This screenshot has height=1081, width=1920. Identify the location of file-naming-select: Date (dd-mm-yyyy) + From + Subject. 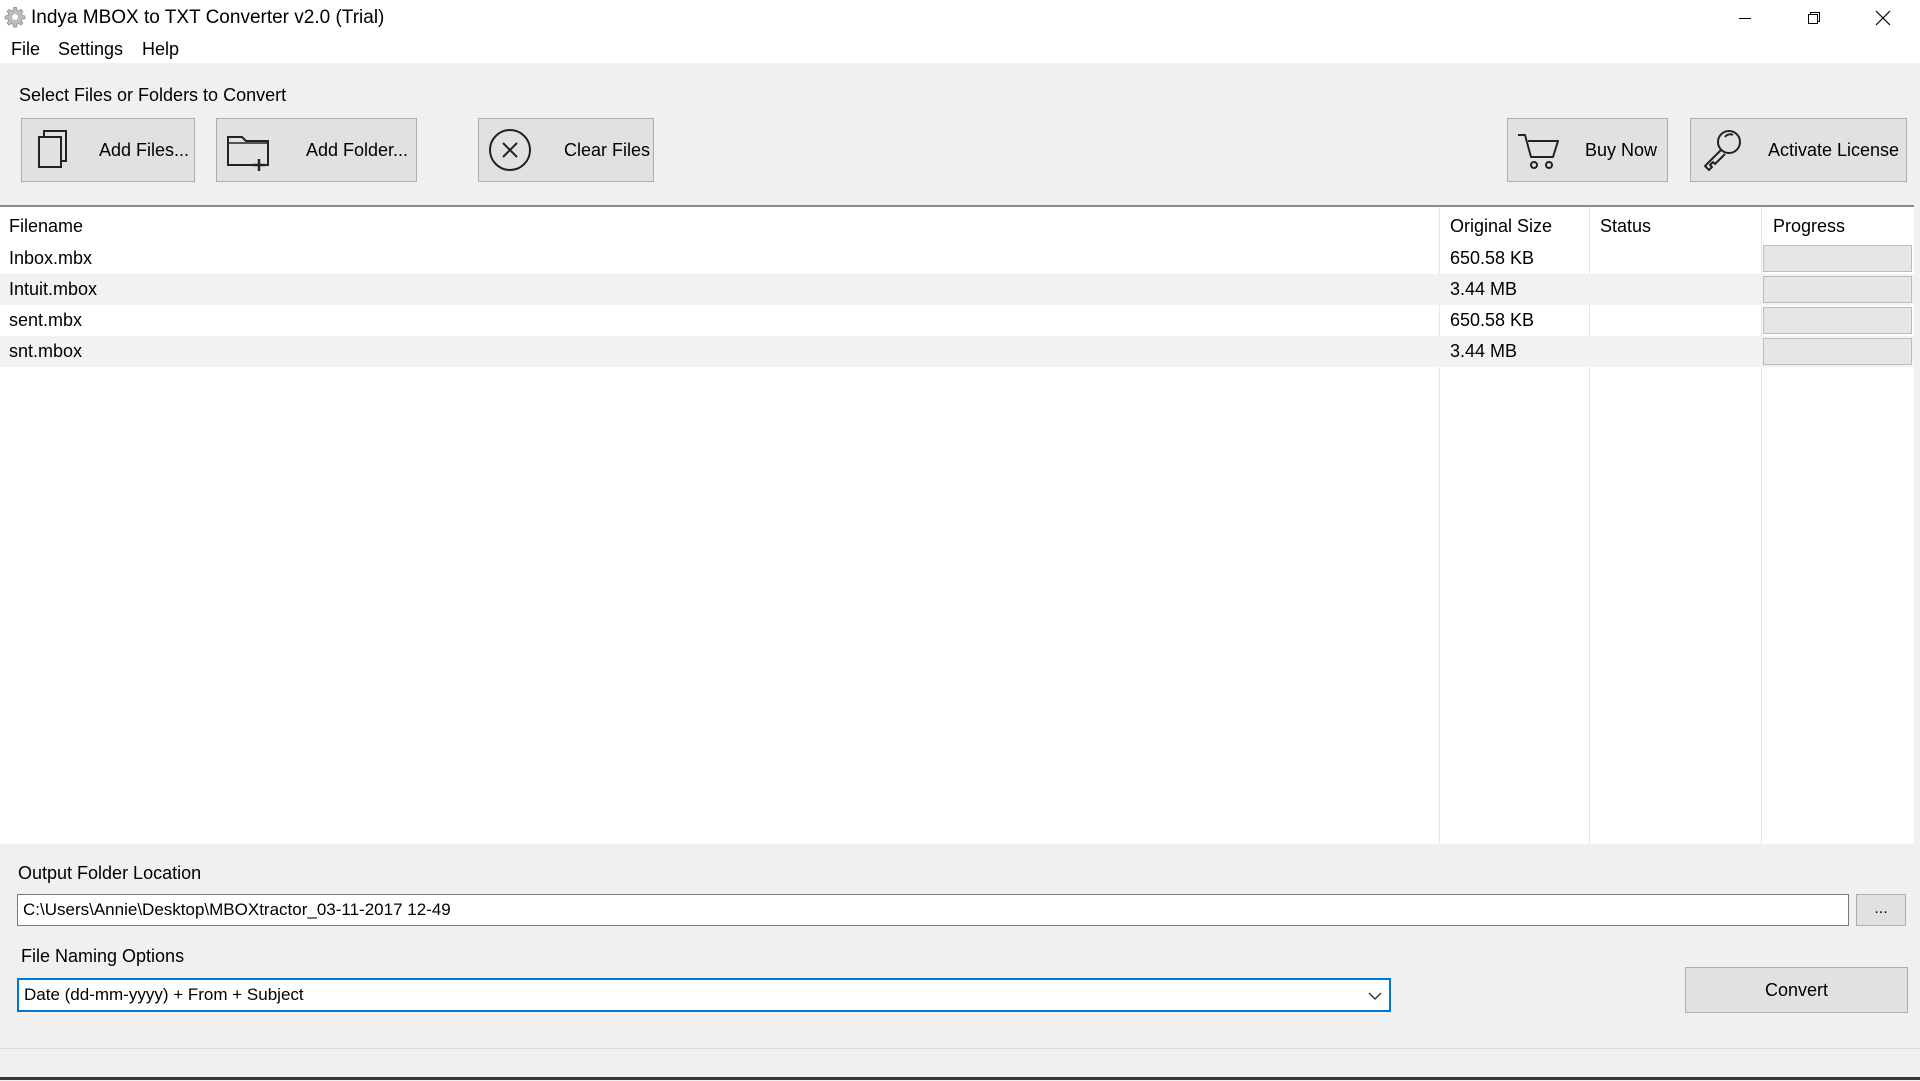
(704, 995).